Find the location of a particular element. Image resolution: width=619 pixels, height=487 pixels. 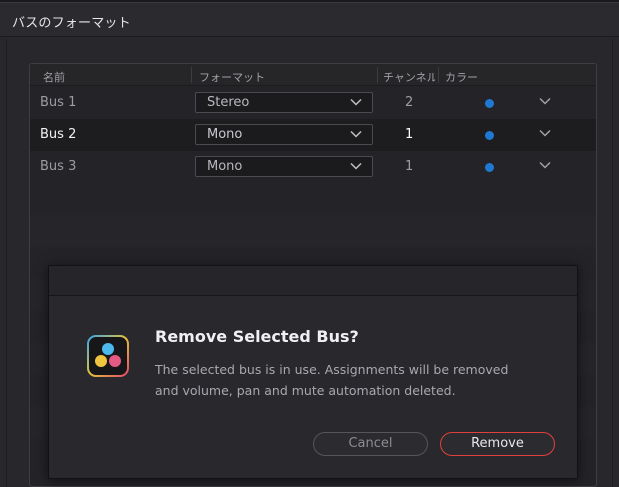

column-header-color: カラー is located at coordinates (461, 77).